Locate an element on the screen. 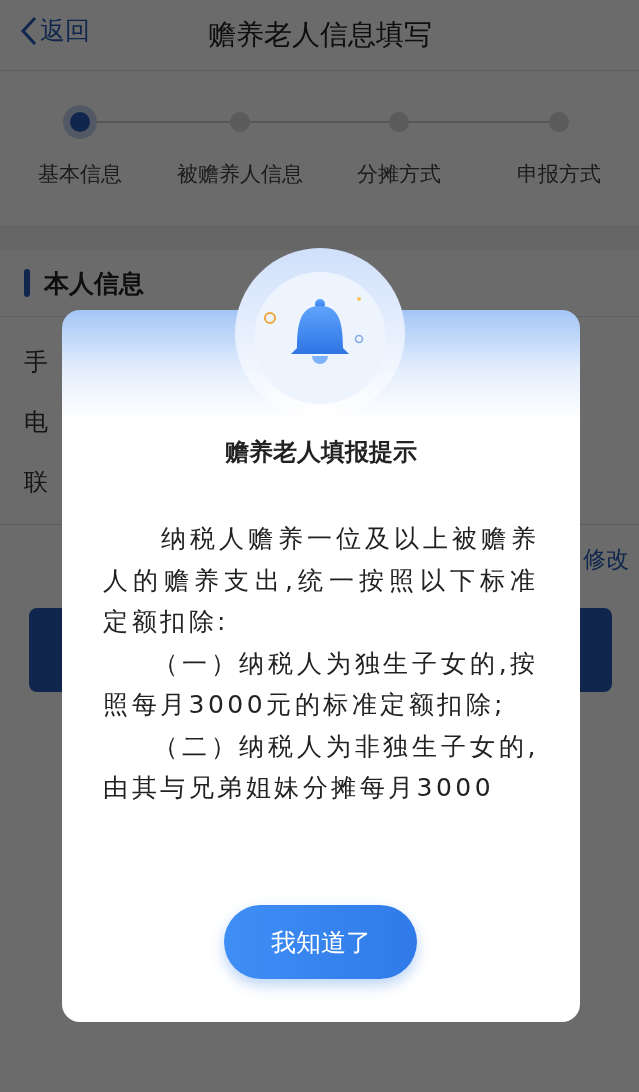 This screenshot has height=1092, width=639. notice-paragraph: （二）纳税人为非独生子女的,由其与兄弟姐妹分摊每月3000 is located at coordinates (321, 767).